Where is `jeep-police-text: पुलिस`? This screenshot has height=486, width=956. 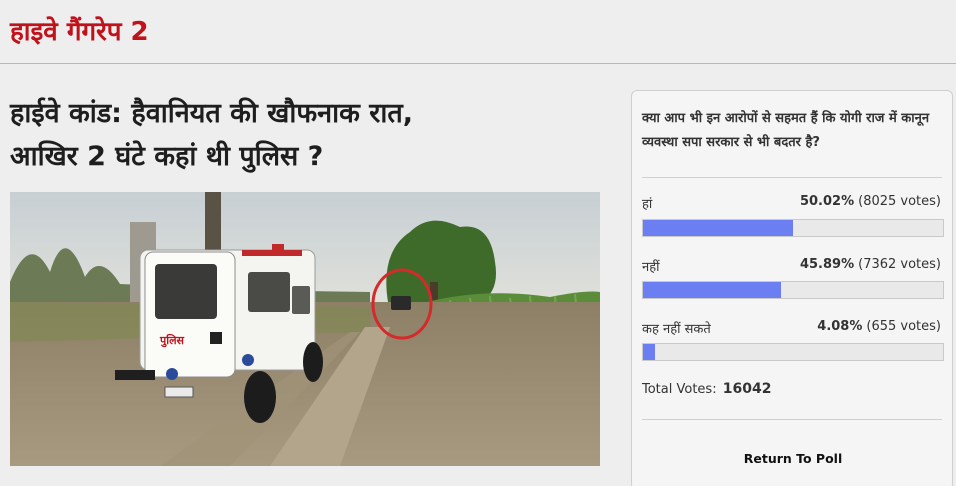
jeep-police-text: पुलिस is located at coordinates (172, 340).